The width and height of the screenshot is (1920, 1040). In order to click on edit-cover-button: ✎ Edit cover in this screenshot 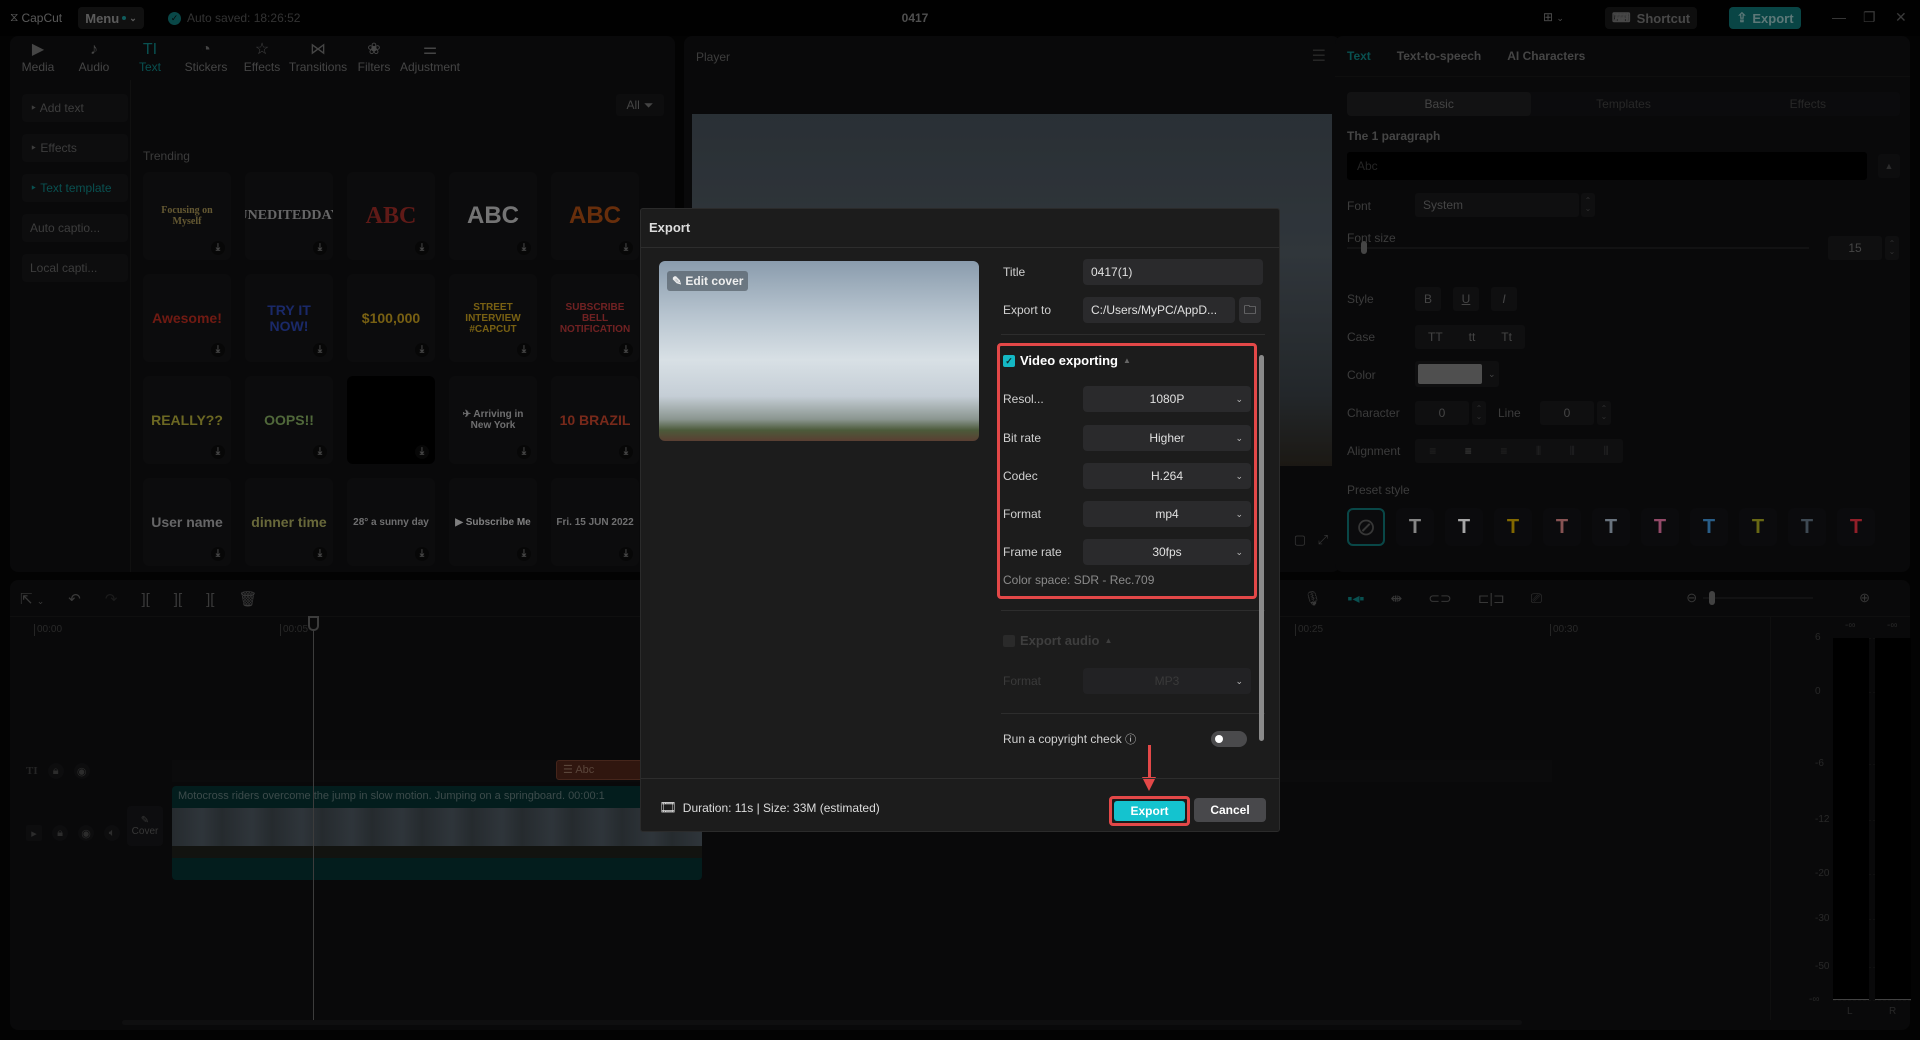, I will do `click(708, 281)`.